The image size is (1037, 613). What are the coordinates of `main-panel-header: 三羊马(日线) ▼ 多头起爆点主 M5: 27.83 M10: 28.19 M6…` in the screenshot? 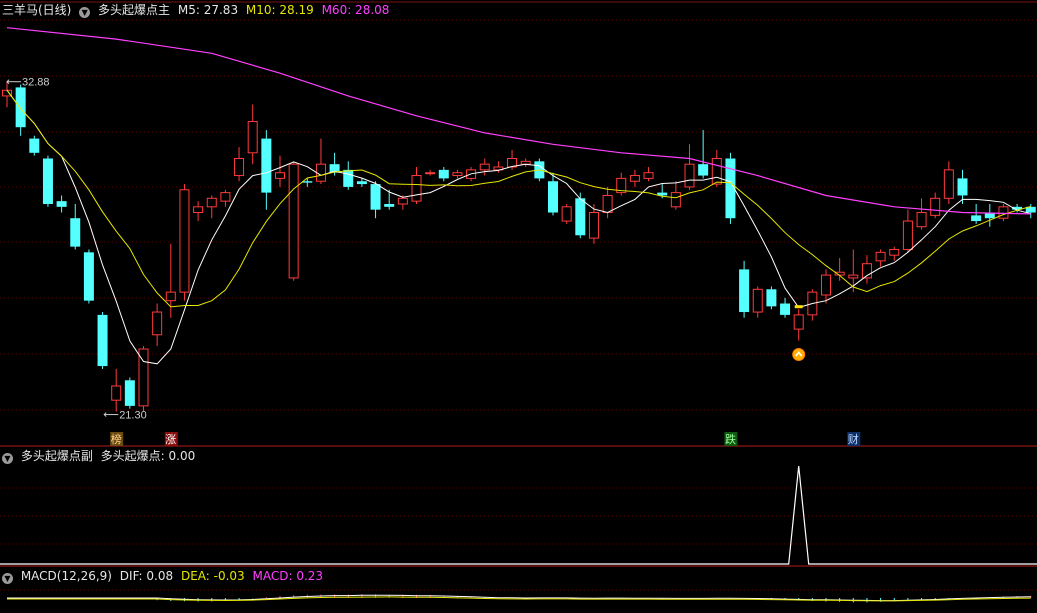 It's located at (197, 10).